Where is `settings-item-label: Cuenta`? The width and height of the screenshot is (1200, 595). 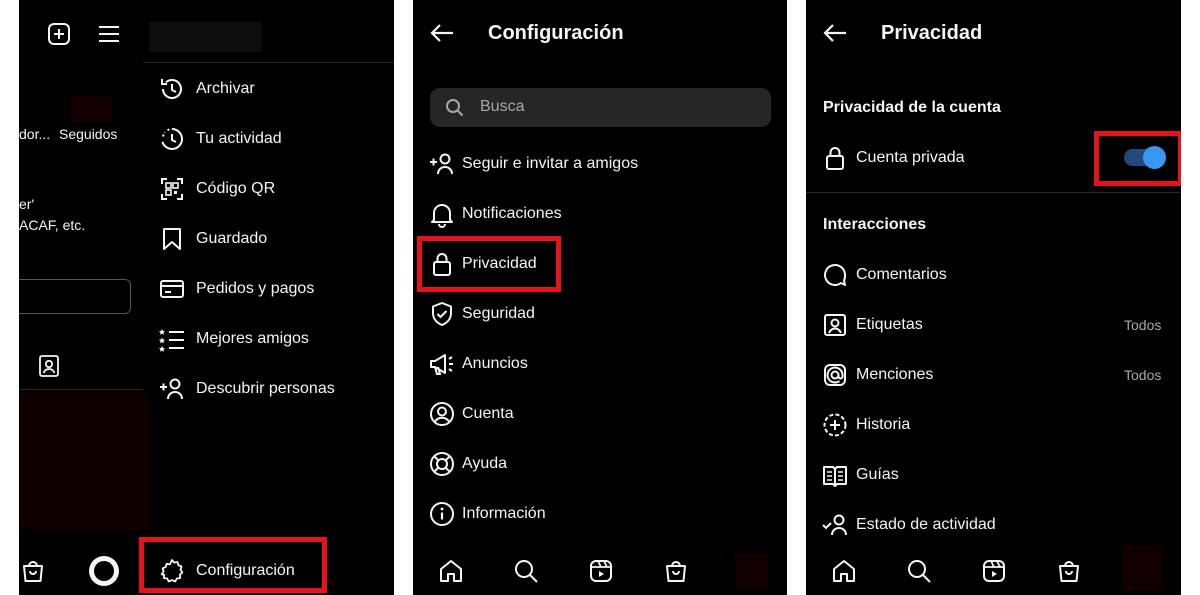
settings-item-label: Cuenta is located at coordinates (488, 413).